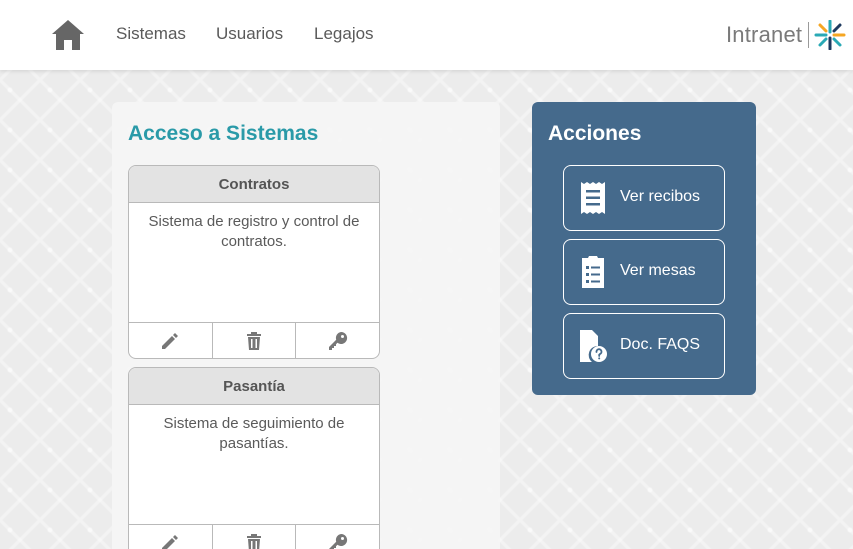 The height and width of the screenshot is (549, 853). Describe the element at coordinates (764, 34) in the screenshot. I see `brand-name: Intranet` at that location.